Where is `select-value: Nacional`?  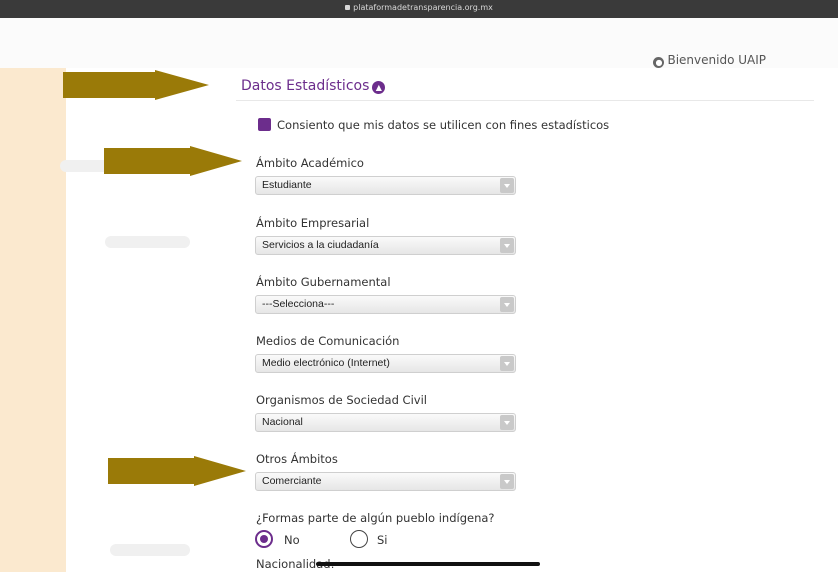
select-value: Nacional is located at coordinates (282, 422).